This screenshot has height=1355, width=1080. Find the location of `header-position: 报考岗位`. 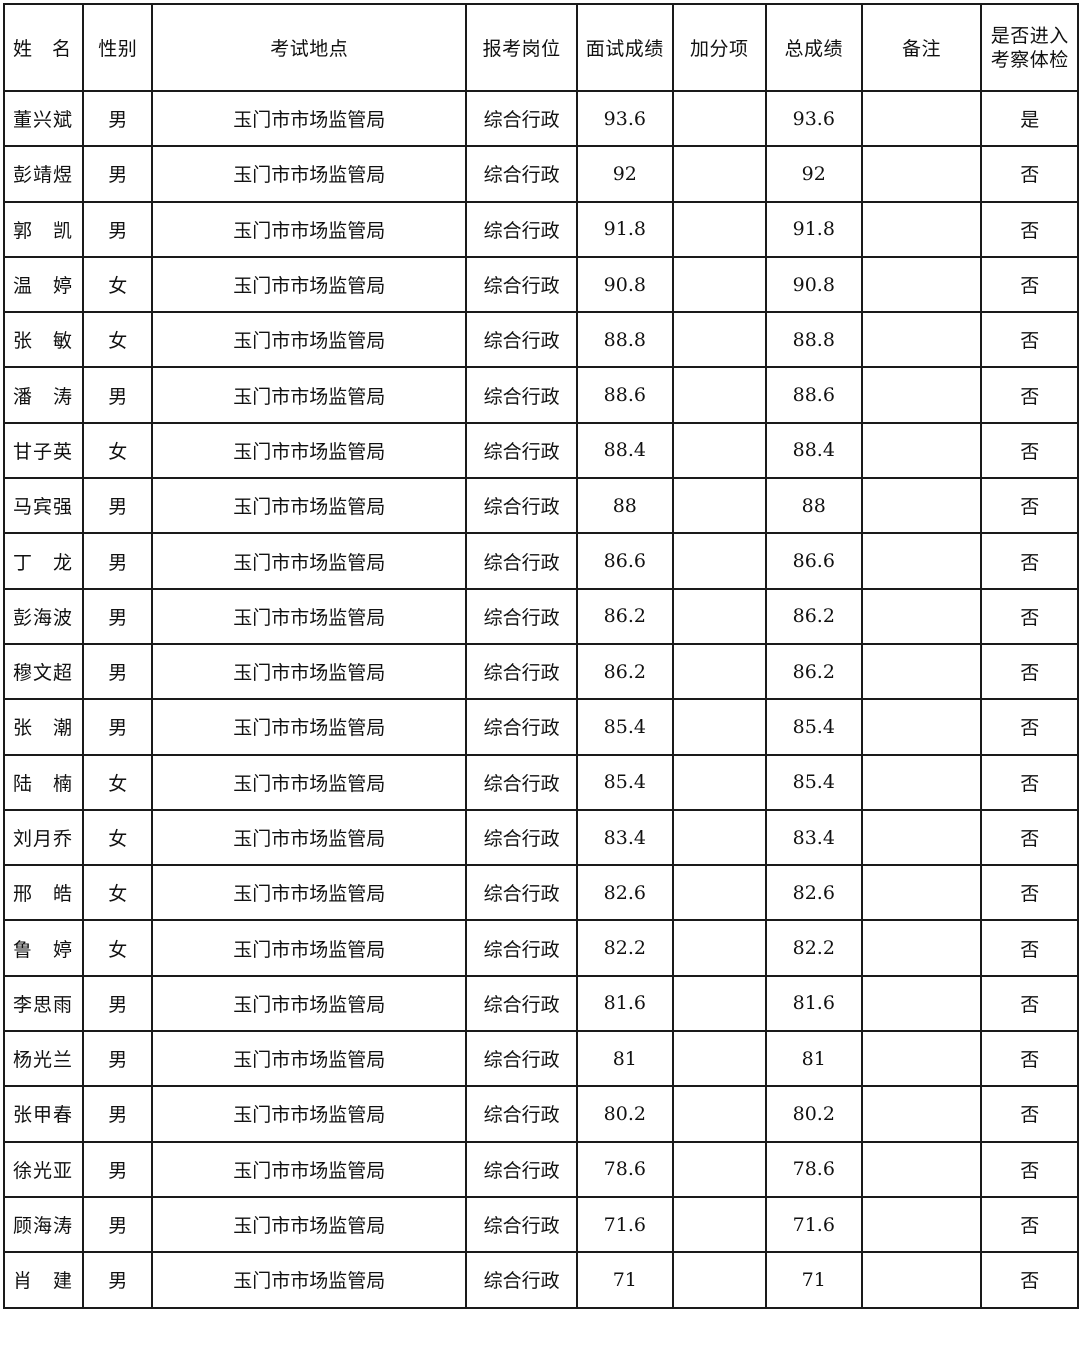

header-position: 报考岗位 is located at coordinates (522, 47).